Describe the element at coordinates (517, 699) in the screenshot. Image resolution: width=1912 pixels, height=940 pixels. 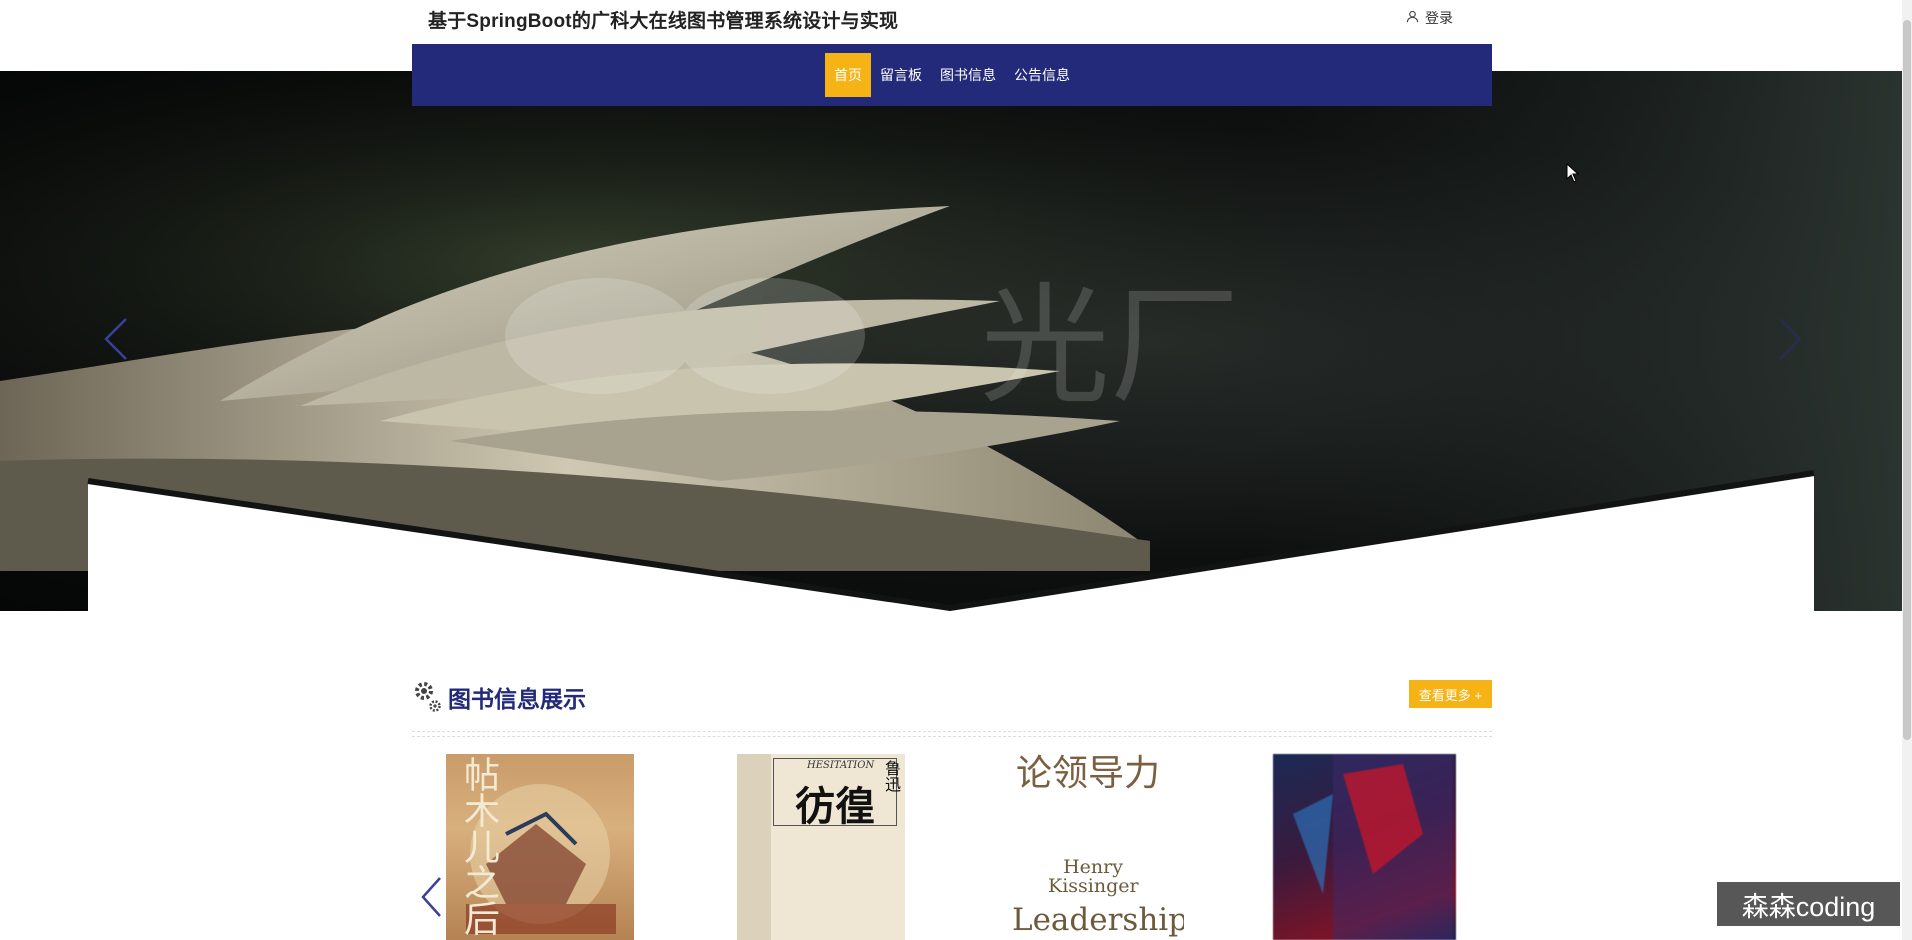
I see `section-title: 图书信息展示` at that location.